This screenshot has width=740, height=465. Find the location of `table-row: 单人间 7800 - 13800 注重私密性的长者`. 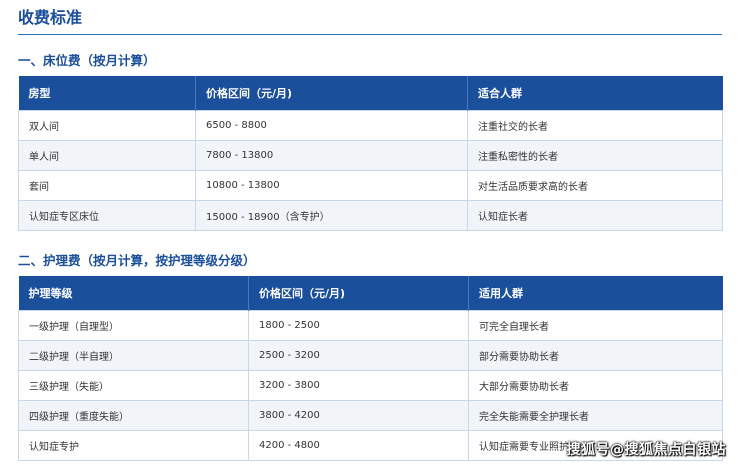

table-row: 单人间 7800 - 13800 注重私密性的长者 is located at coordinates (370, 155).